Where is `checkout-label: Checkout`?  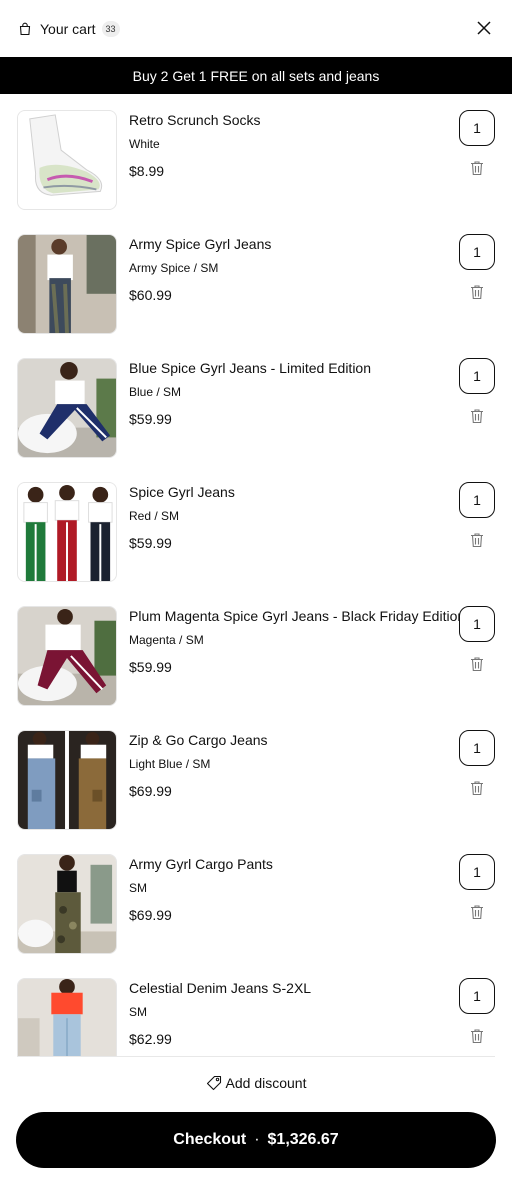 checkout-label: Checkout is located at coordinates (210, 1139).